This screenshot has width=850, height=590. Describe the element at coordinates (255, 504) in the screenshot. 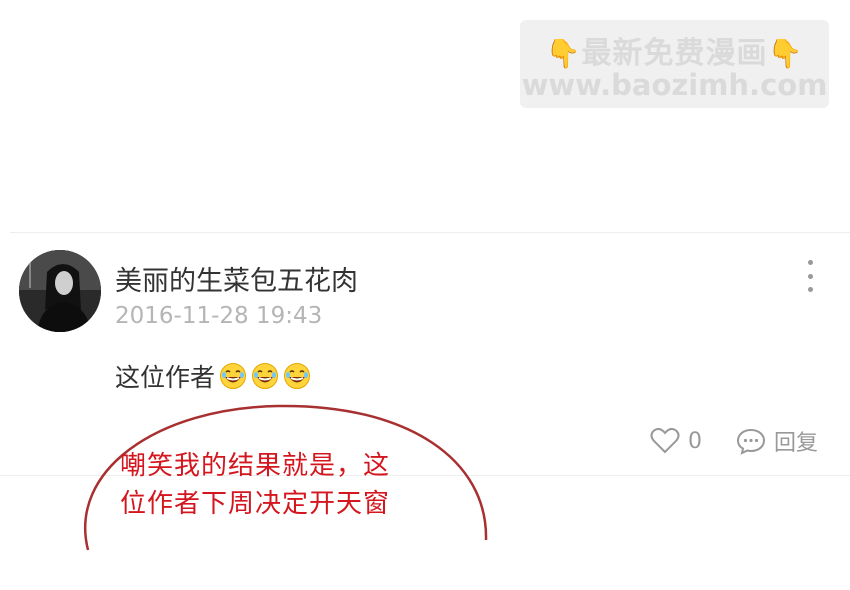

I see `annotation-line-2: 位作者下周决定开天窗` at that location.